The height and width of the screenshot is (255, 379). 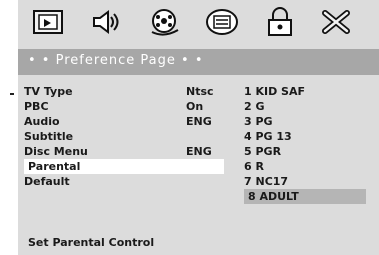 I want to click on menu-value-audio: ENG, so click(x=199, y=121).